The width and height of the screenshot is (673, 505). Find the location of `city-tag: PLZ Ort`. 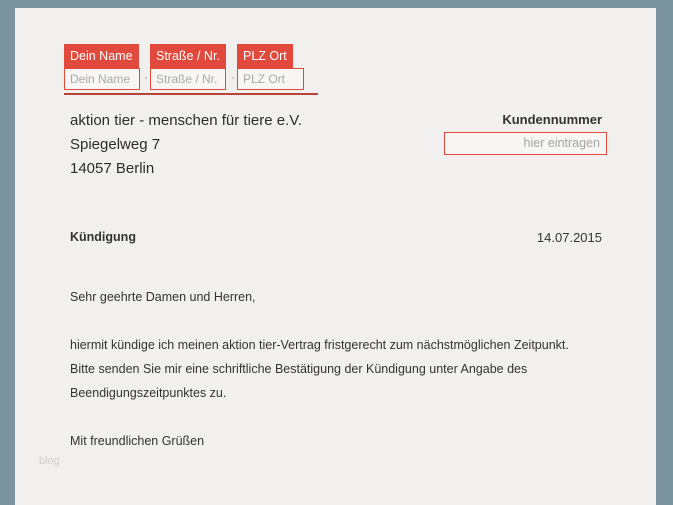

city-tag: PLZ Ort is located at coordinates (265, 56).